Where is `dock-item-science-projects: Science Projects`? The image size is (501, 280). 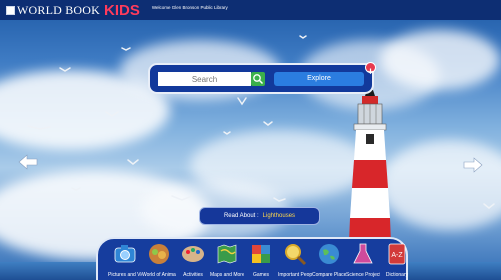 dock-item-science-projects: Science Projects is located at coordinates (363, 260).